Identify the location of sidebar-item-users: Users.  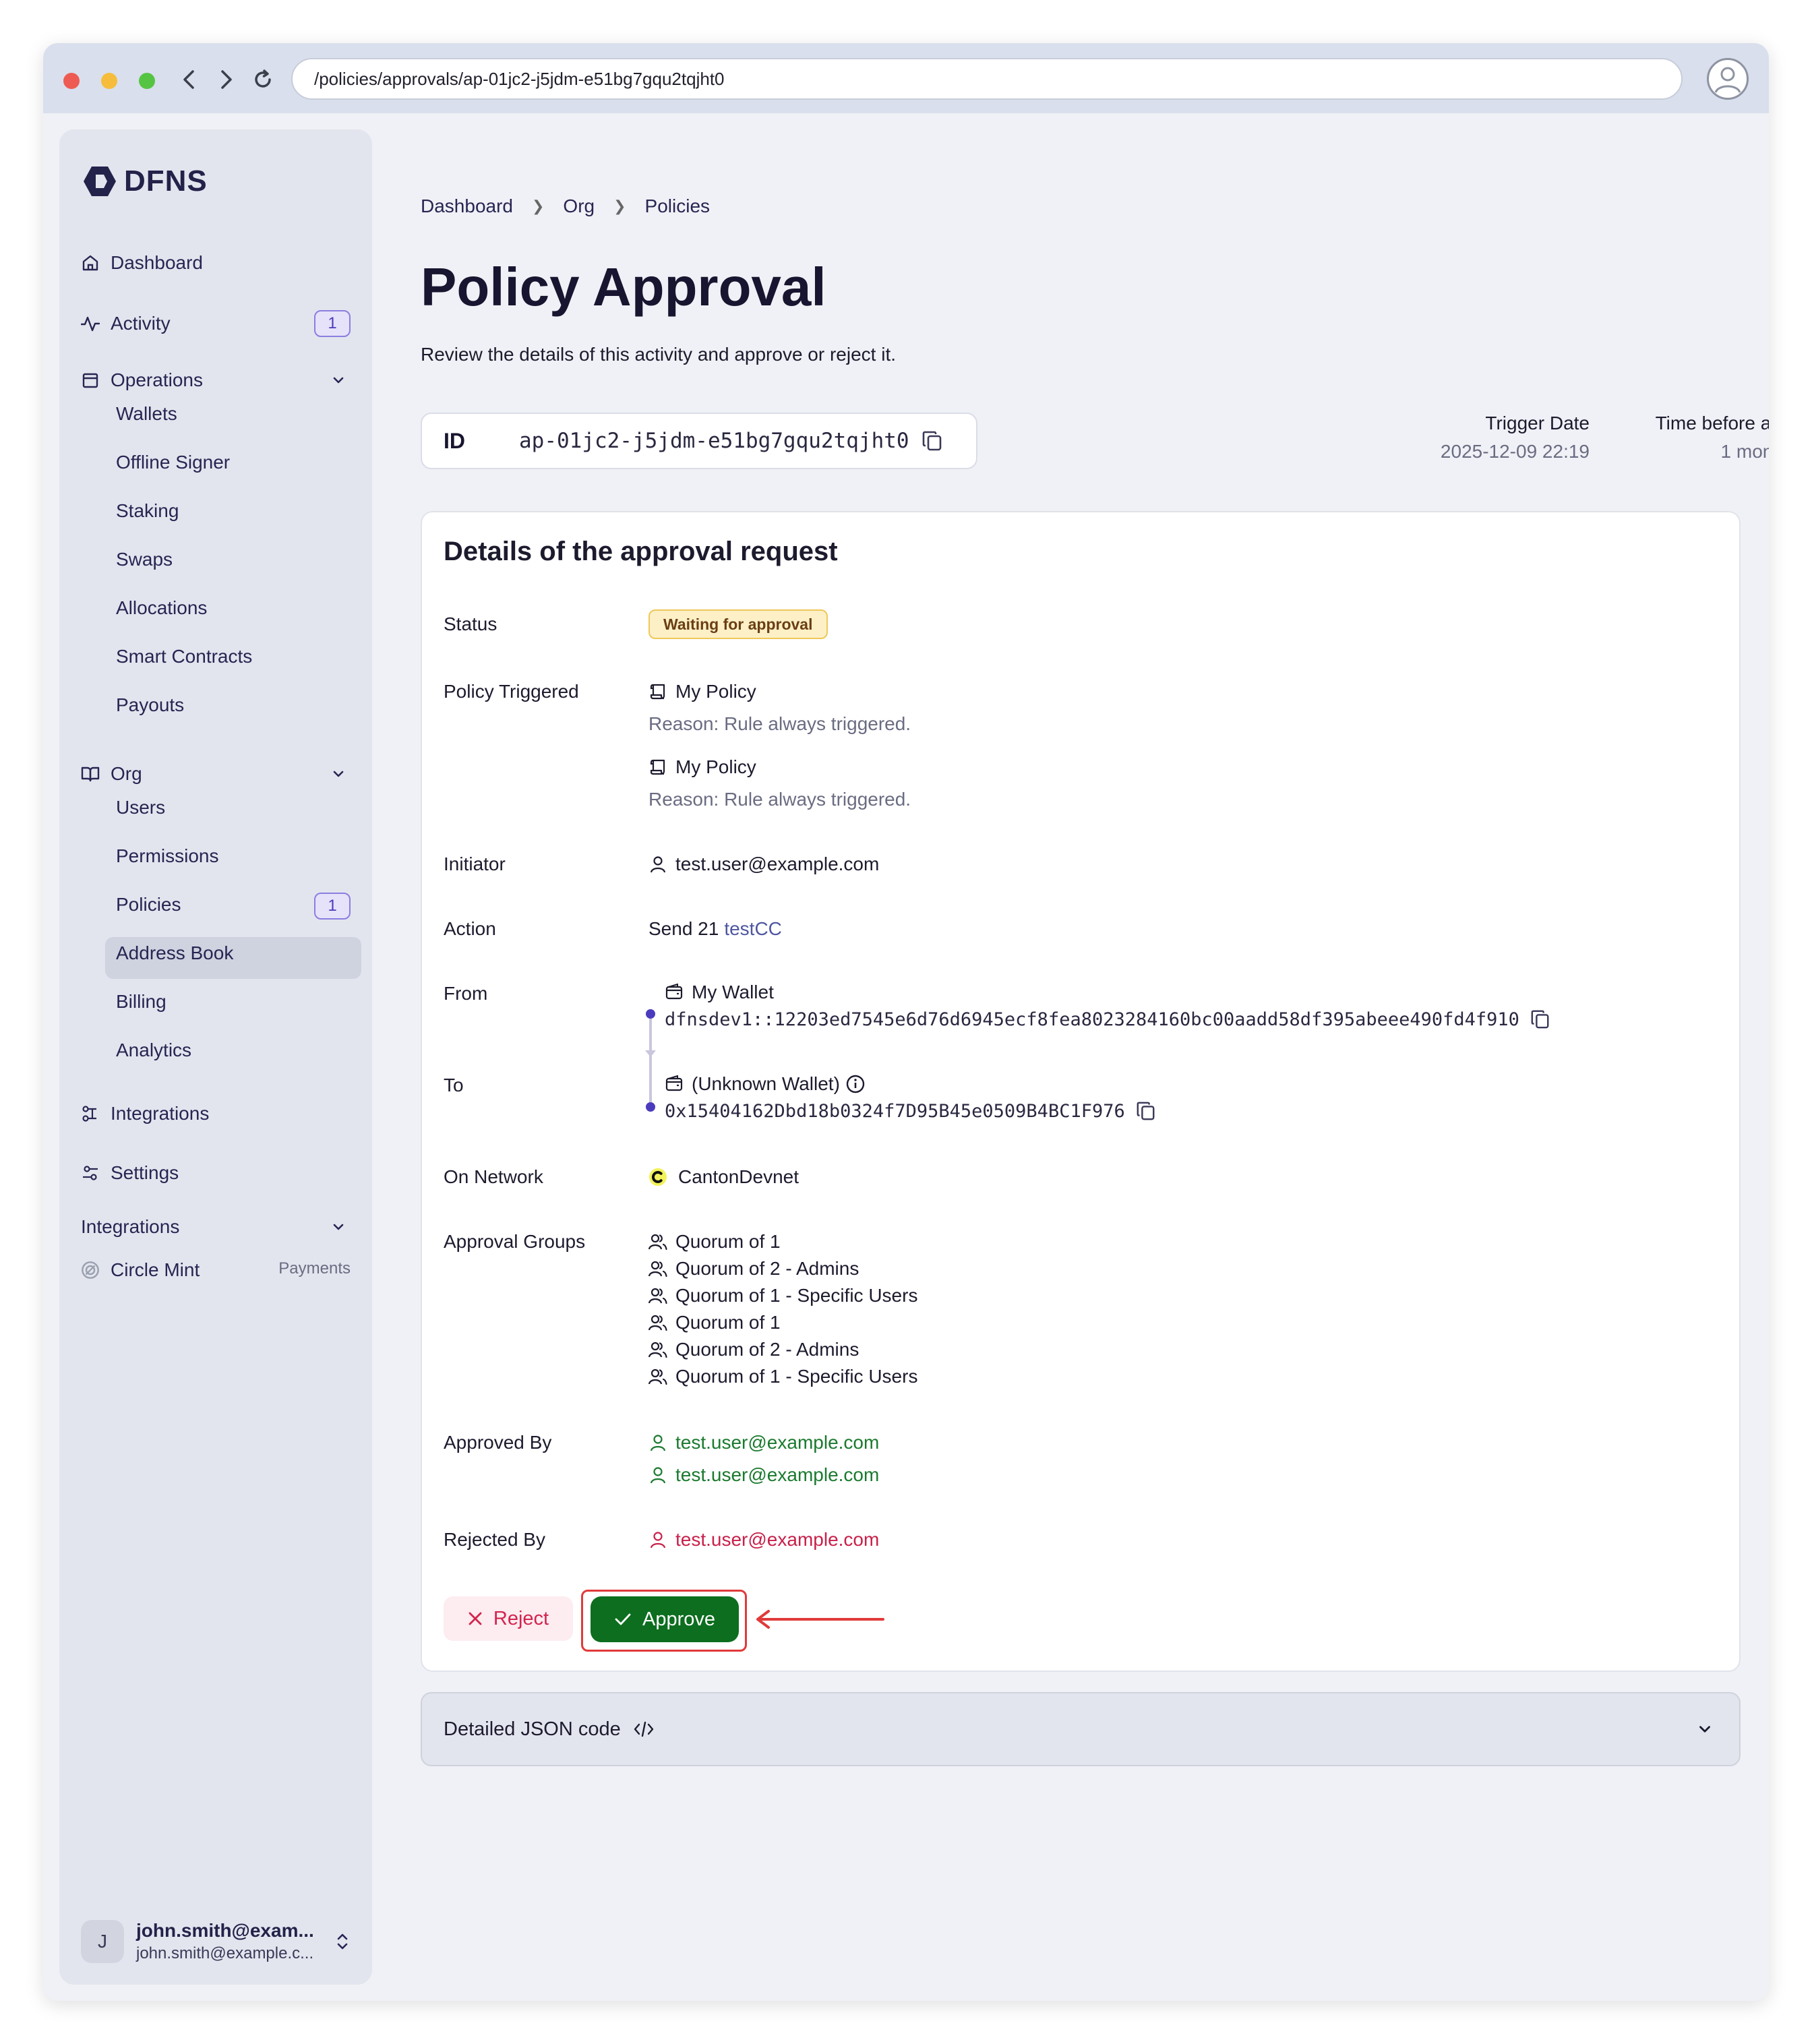
(141, 807).